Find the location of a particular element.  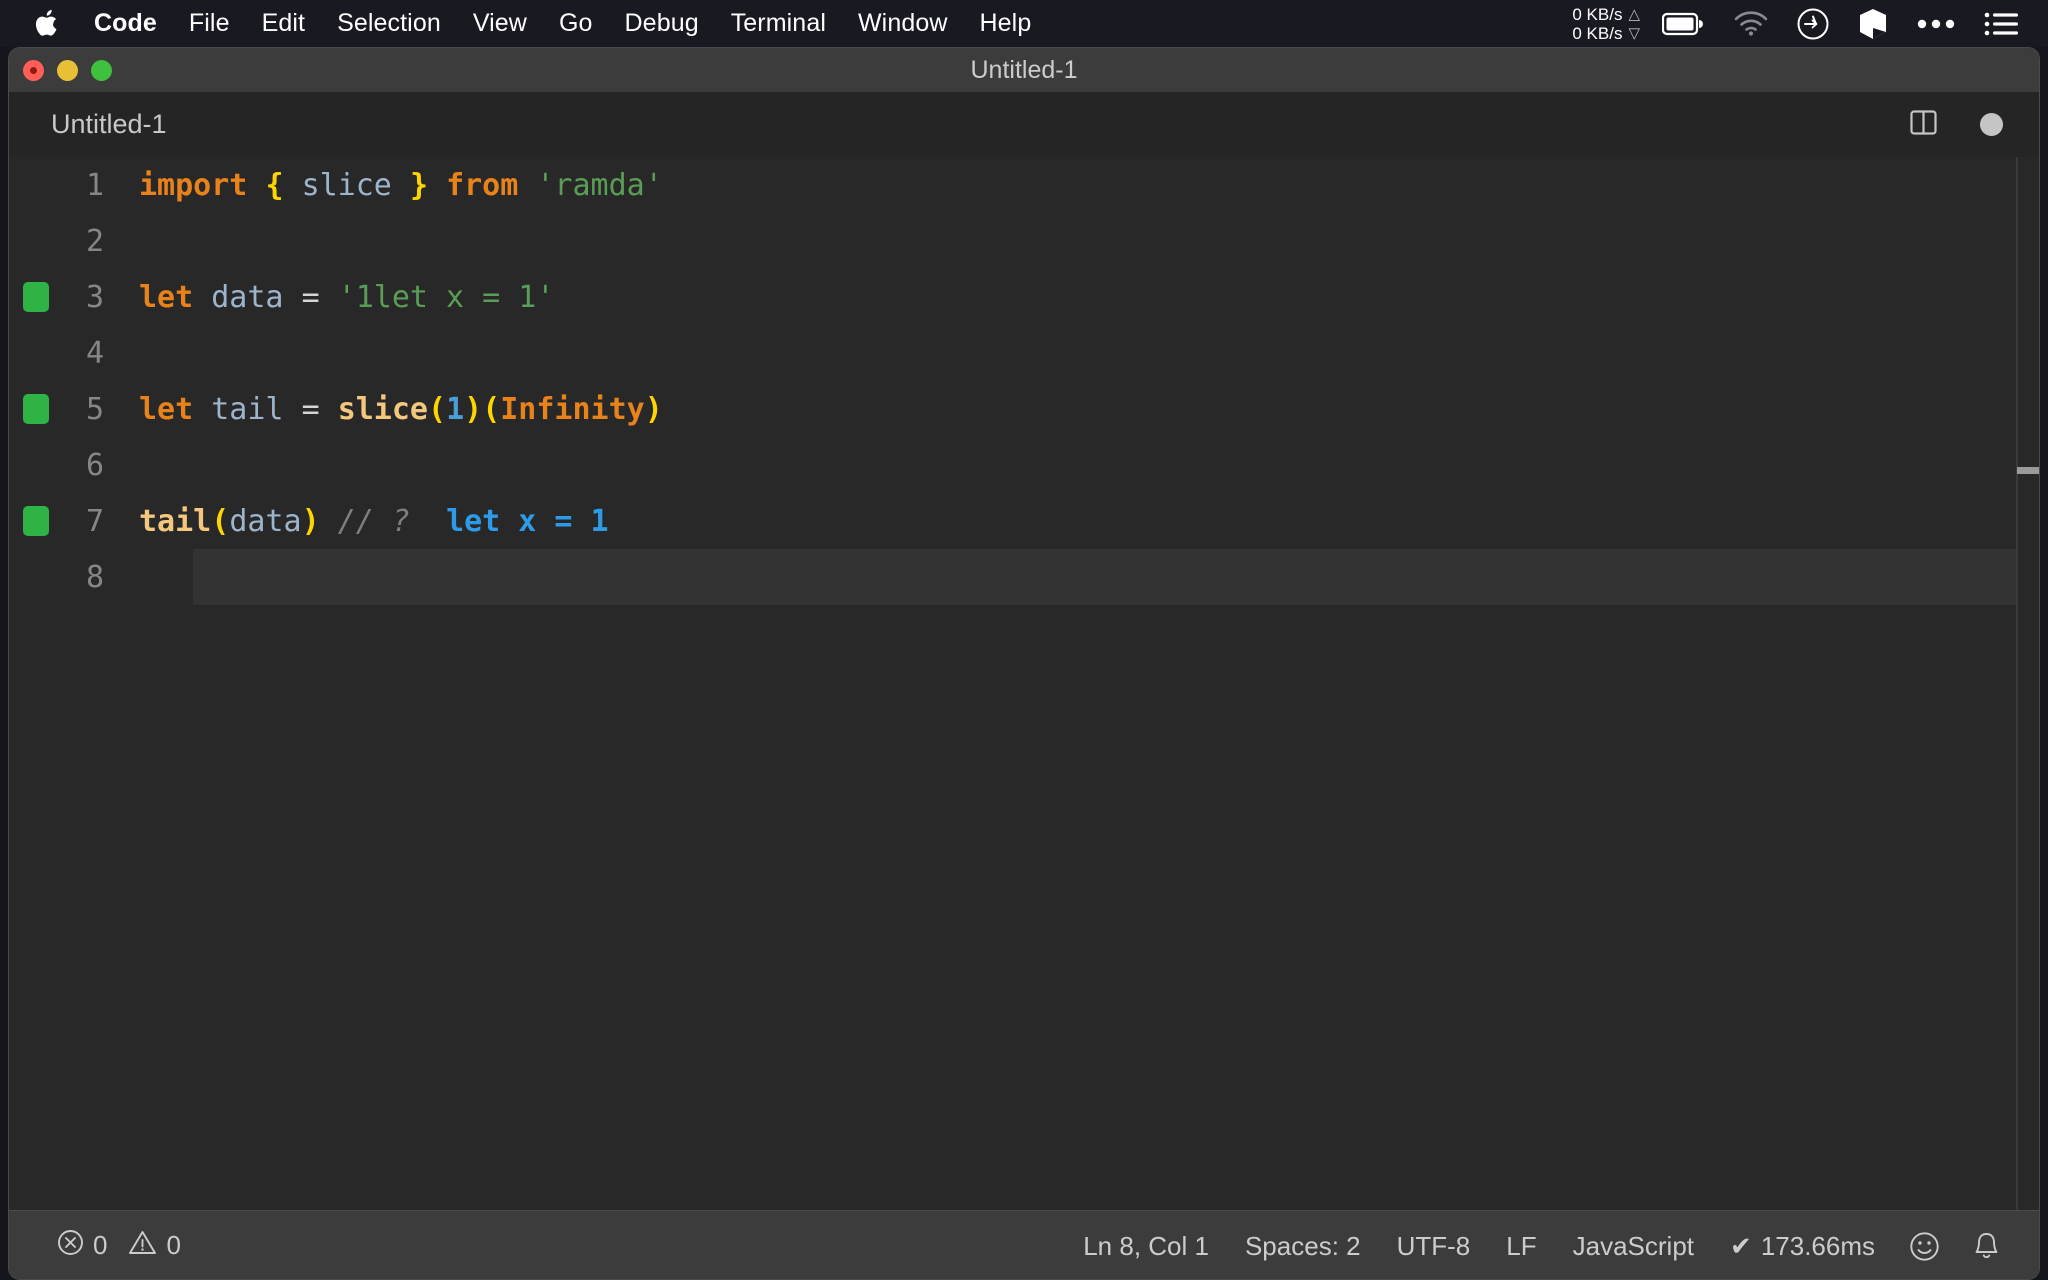

current-line-highlight is located at coordinates (1116, 577).